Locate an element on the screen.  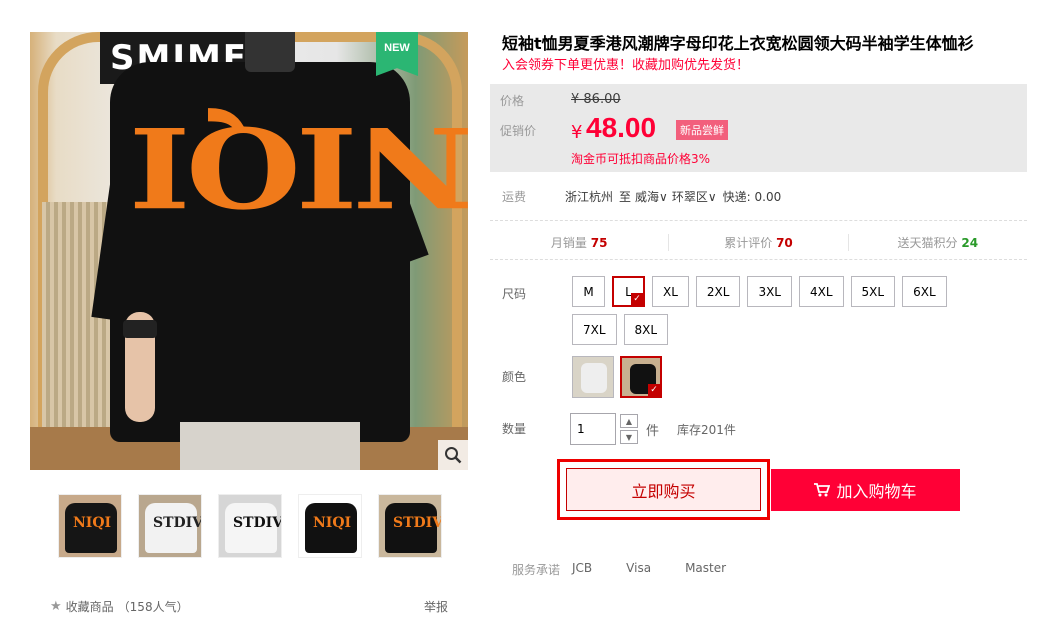
service-row: 服务承诺 JCB Visa Master is located at coordinates (636, 569).